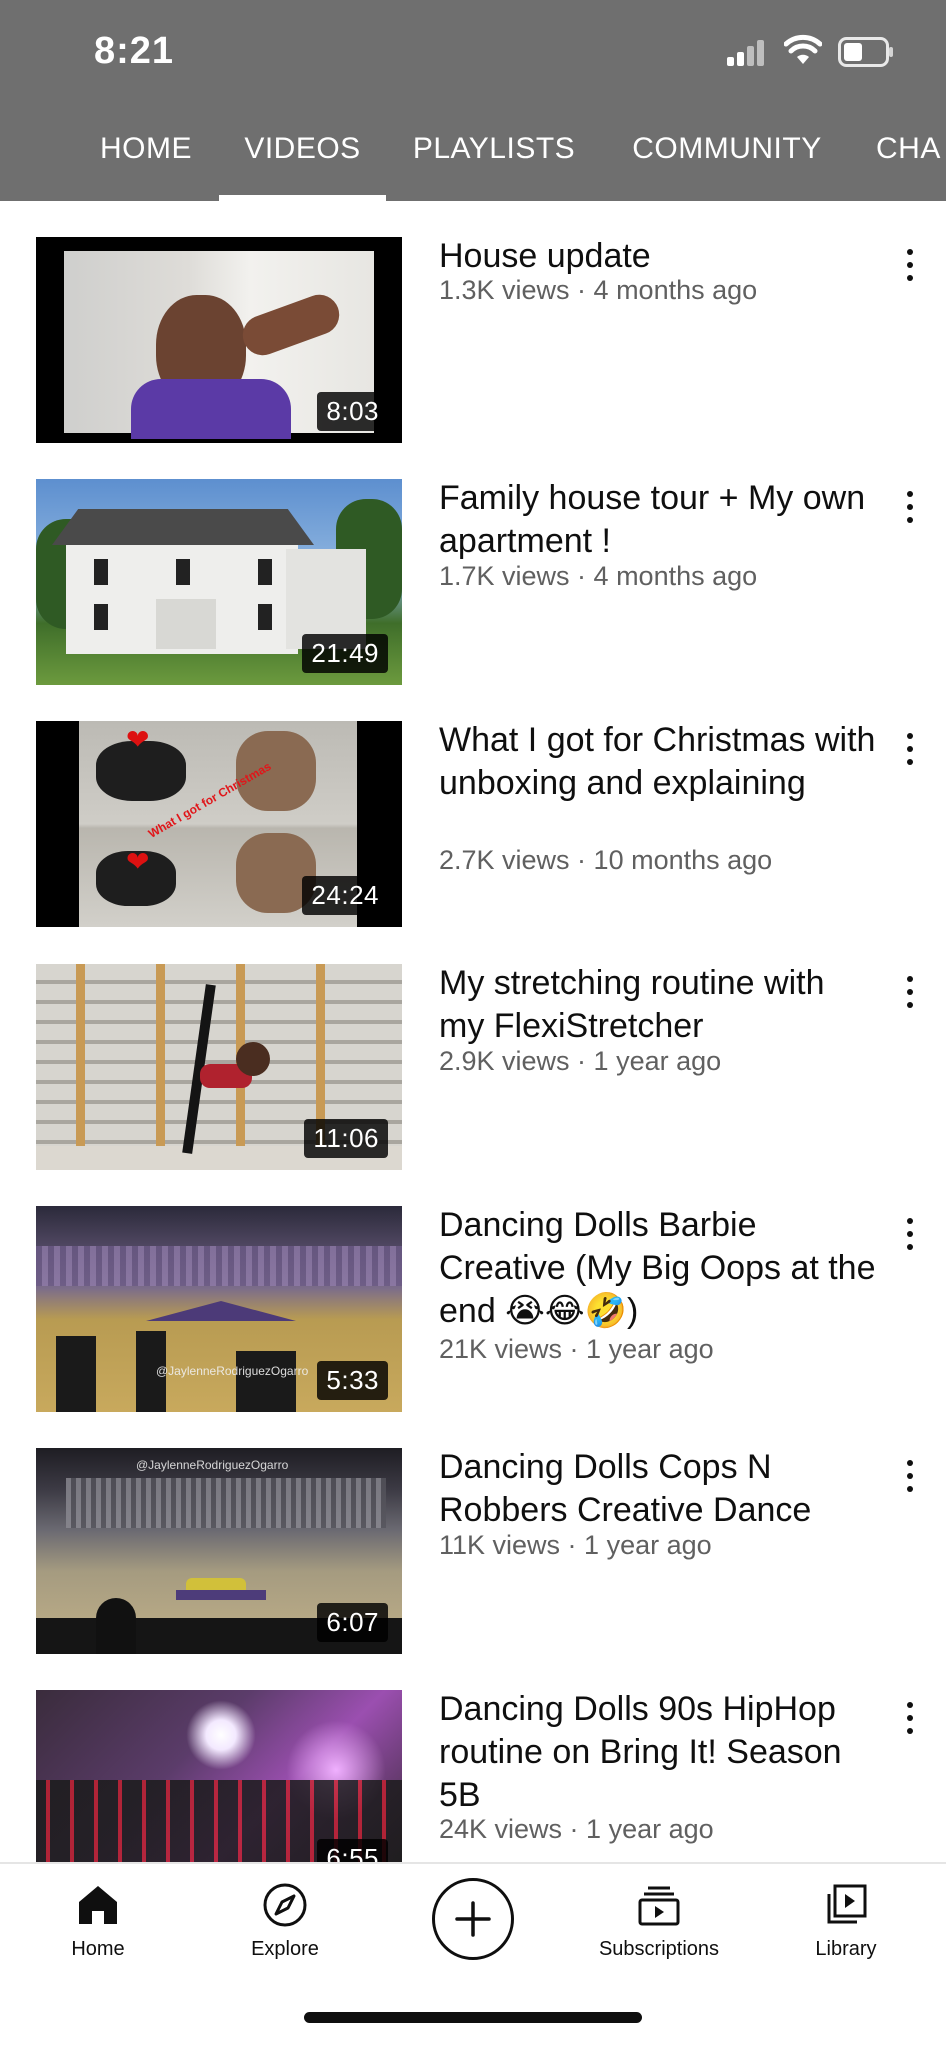 The width and height of the screenshot is (946, 2048). What do you see at coordinates (659, 1906) in the screenshot?
I see `subscriptions-icon` at bounding box center [659, 1906].